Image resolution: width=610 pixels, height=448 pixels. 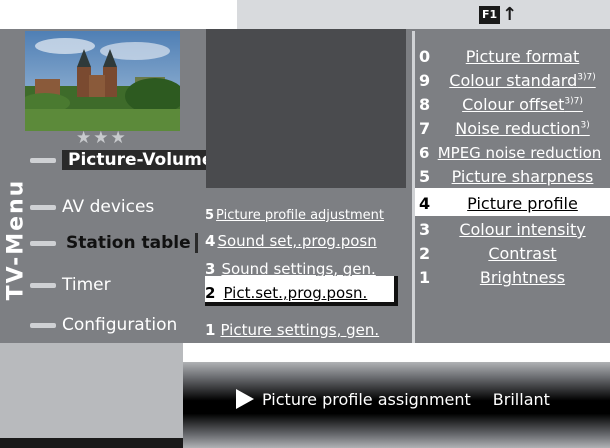 I want to click on submenu-label-text: Picture sharpness, so click(x=522, y=176).